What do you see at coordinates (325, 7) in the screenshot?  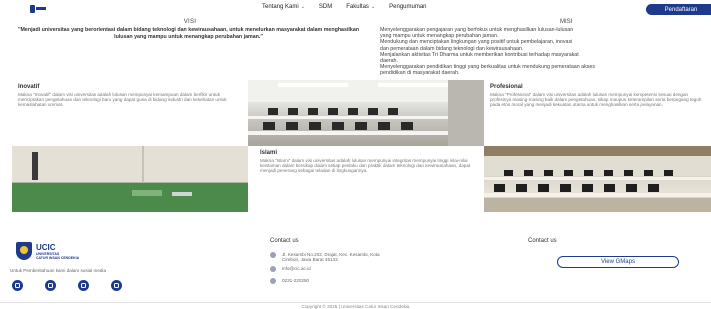 I see `nav-item-sdm: SDM` at bounding box center [325, 7].